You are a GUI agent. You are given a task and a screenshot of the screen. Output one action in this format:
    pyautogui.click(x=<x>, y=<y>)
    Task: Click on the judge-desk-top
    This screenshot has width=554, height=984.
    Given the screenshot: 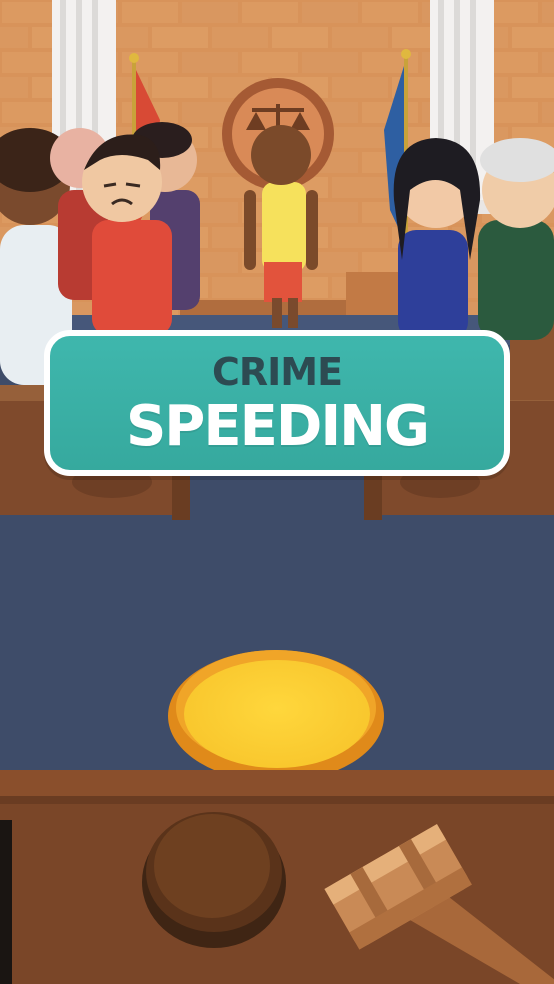 What is the action you would take?
    pyautogui.click(x=277, y=784)
    